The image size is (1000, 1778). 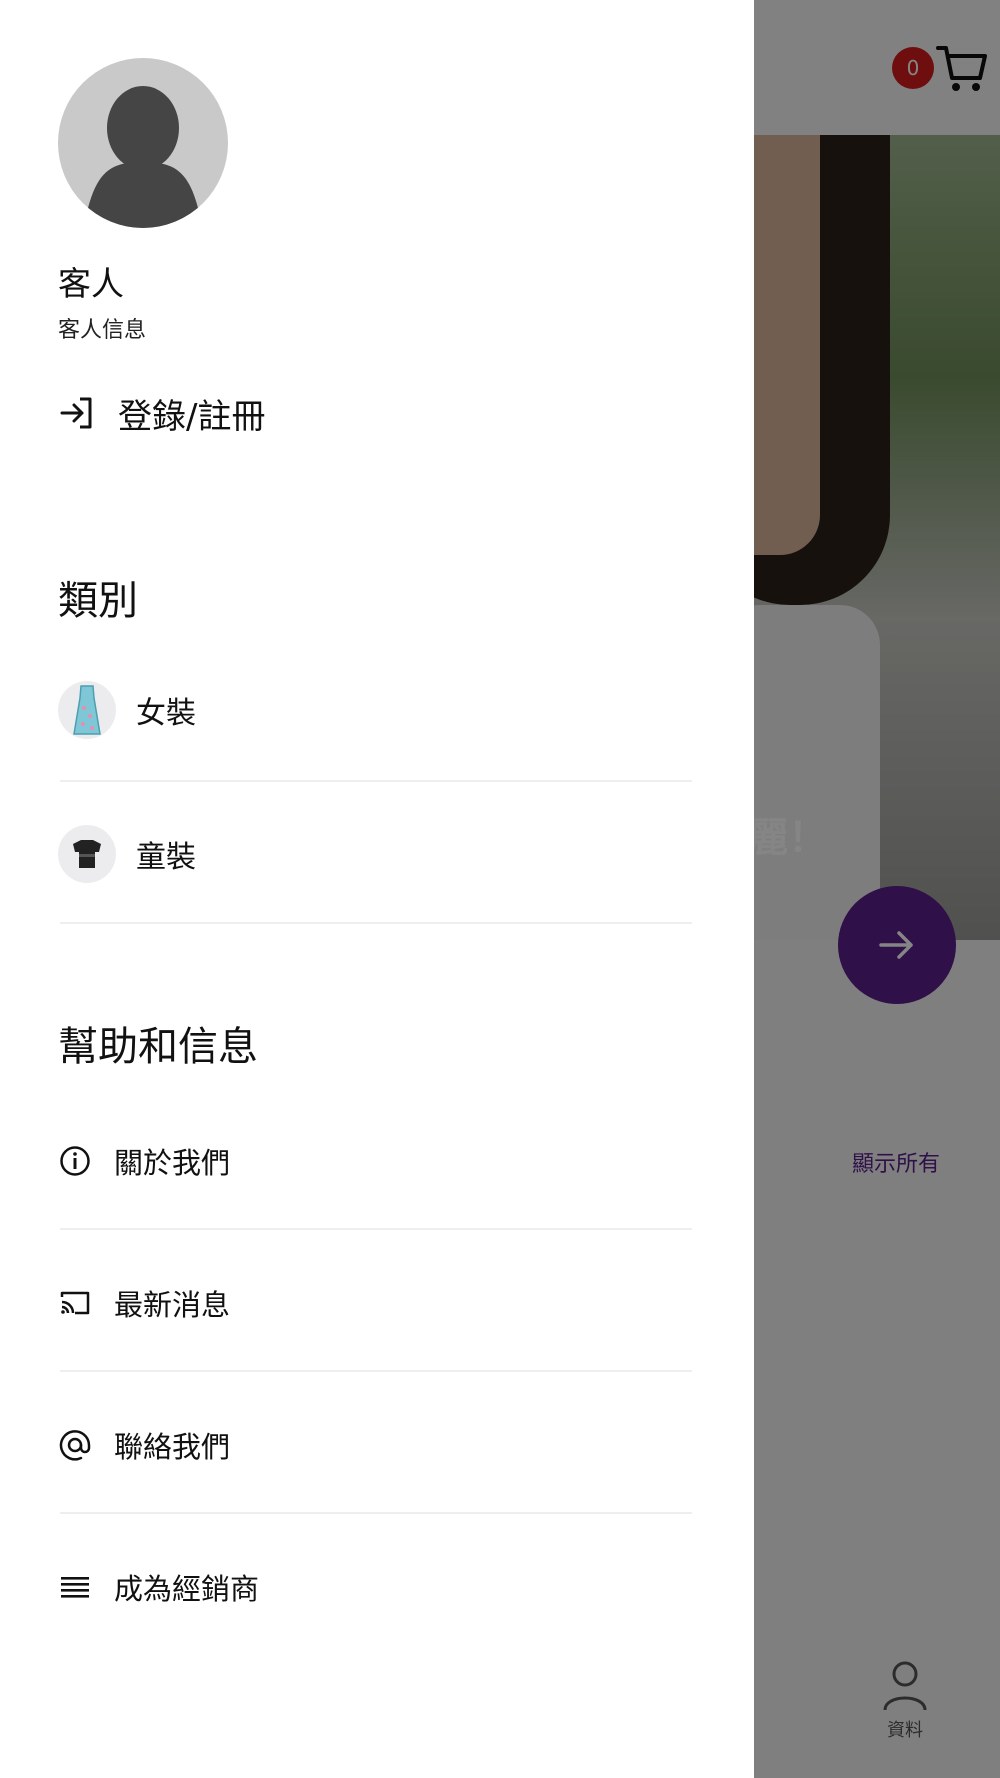 I want to click on menu-item-label: 關於我們, so click(x=172, y=1163).